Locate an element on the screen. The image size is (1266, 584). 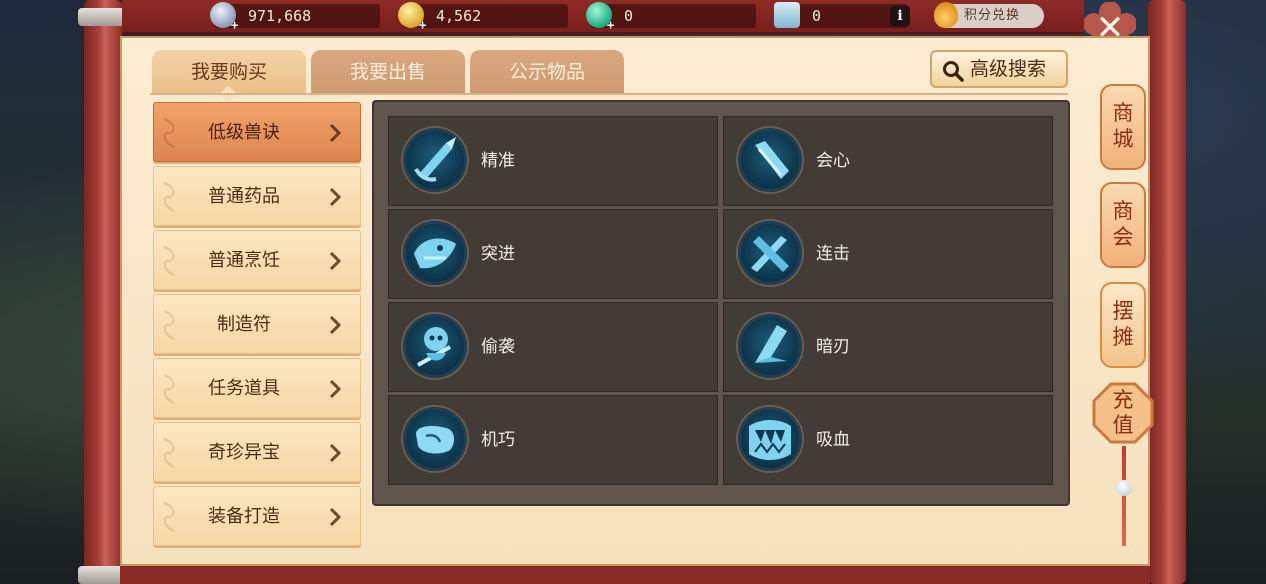
ticket-value: 0 is located at coordinates (817, 16).